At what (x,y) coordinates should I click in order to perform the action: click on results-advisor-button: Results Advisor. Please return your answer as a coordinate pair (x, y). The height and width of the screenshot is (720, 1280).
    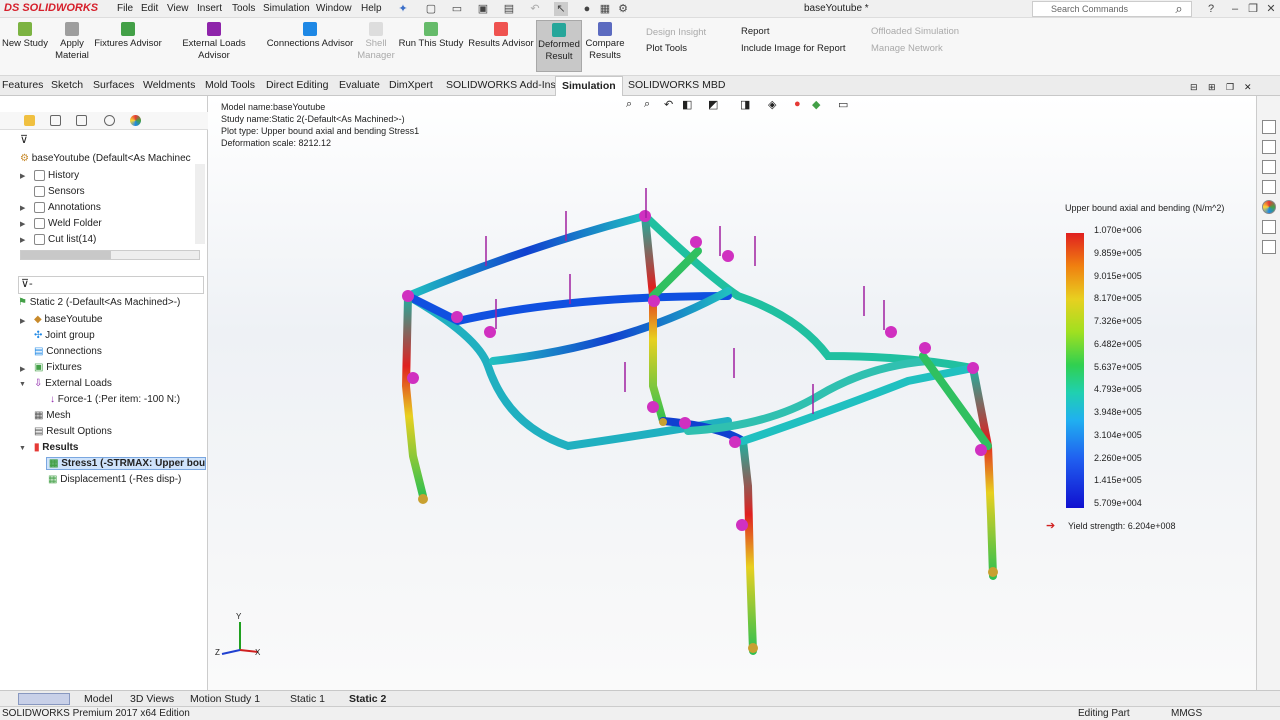
    Looking at the image, I should click on (501, 36).